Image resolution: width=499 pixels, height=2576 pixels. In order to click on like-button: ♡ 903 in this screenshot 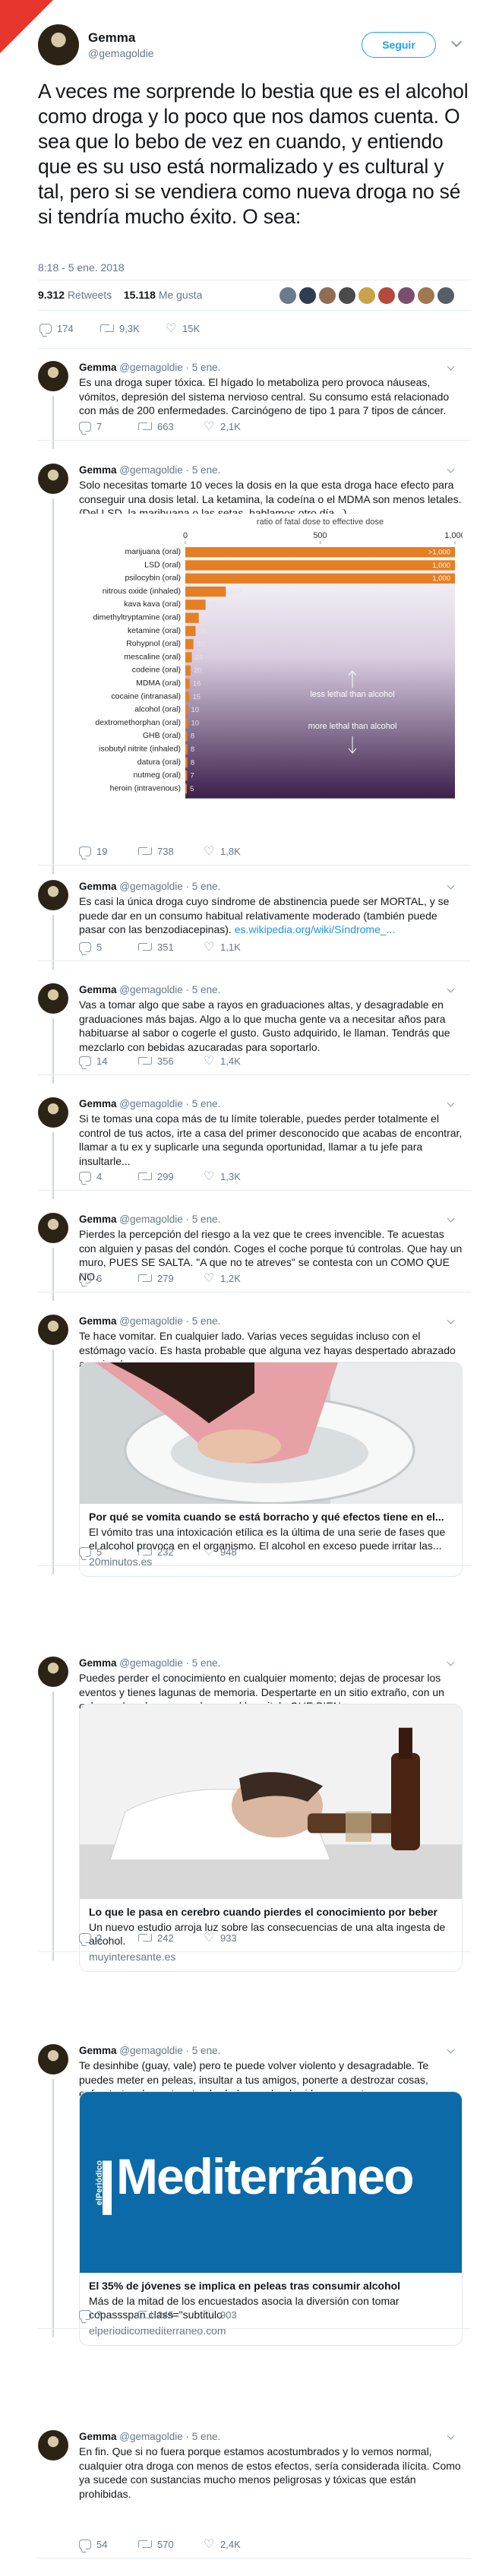, I will do `click(220, 2314)`.